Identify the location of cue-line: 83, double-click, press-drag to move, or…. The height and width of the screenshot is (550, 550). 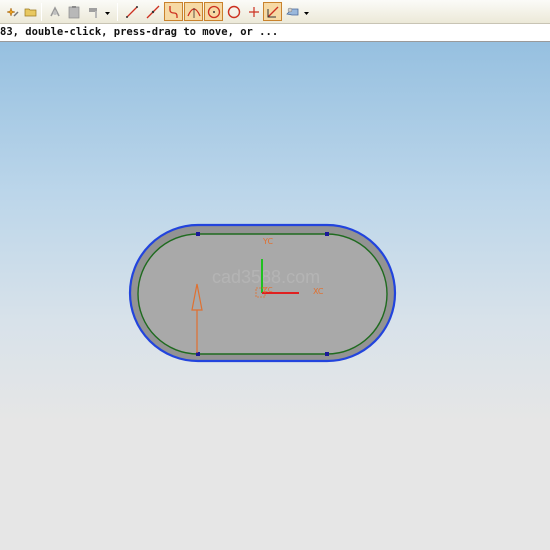
(275, 33).